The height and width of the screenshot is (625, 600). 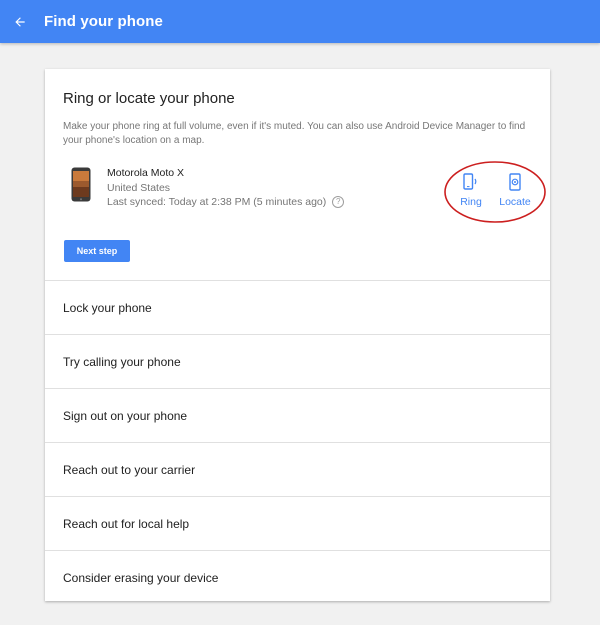 I want to click on step-row-call: Try calling your phone, so click(x=297, y=362).